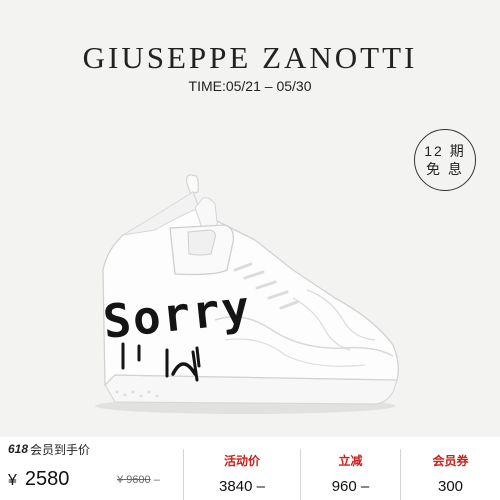  What do you see at coordinates (18, 449) in the screenshot?
I see `promo-number: 618` at bounding box center [18, 449].